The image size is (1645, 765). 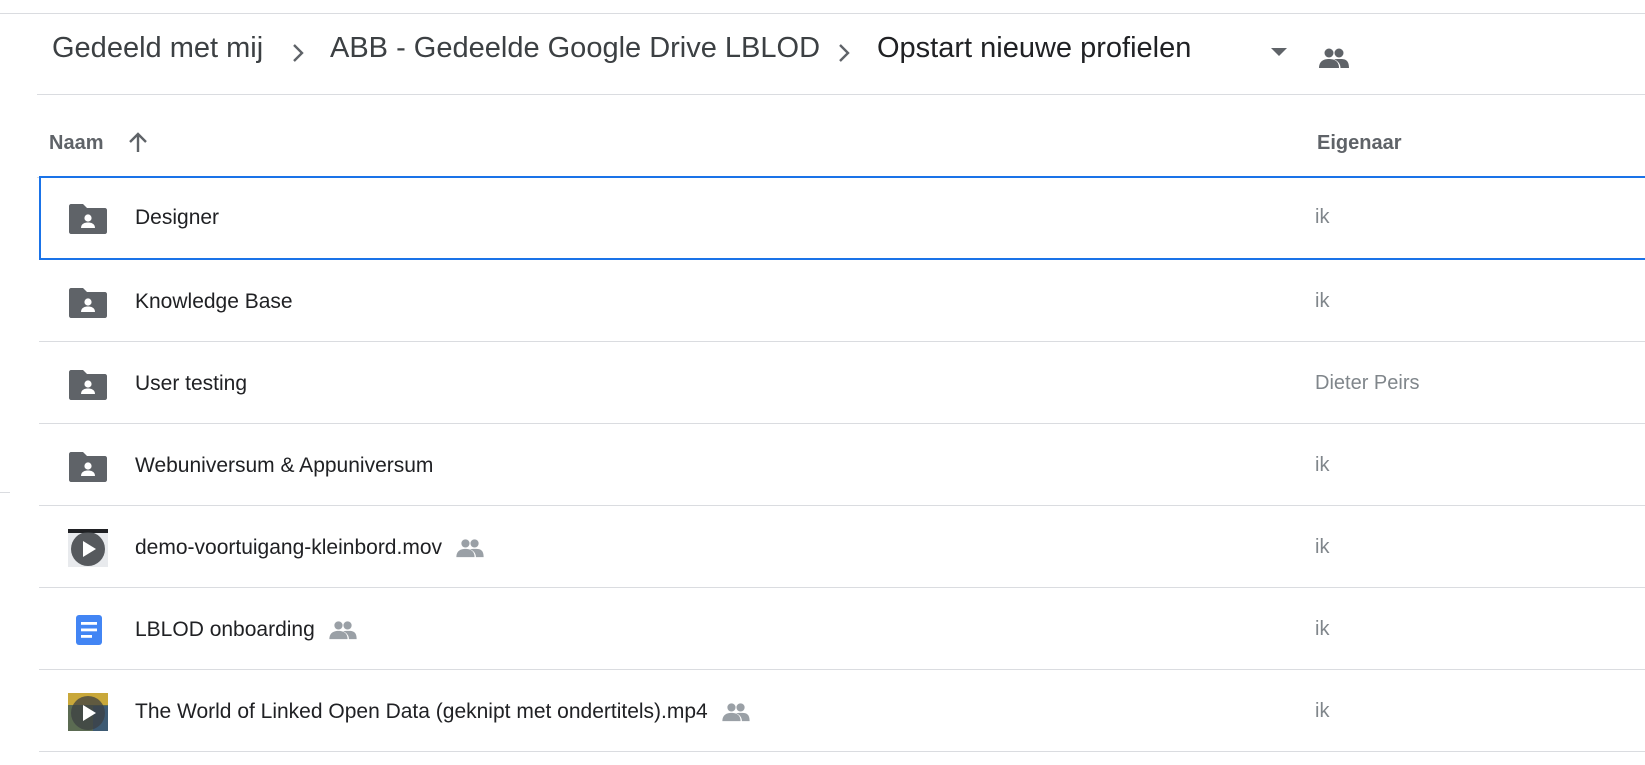 What do you see at coordinates (1034, 48) in the screenshot?
I see `breadcrumb-item-current-folder: Opstart nieuwe profielen` at bounding box center [1034, 48].